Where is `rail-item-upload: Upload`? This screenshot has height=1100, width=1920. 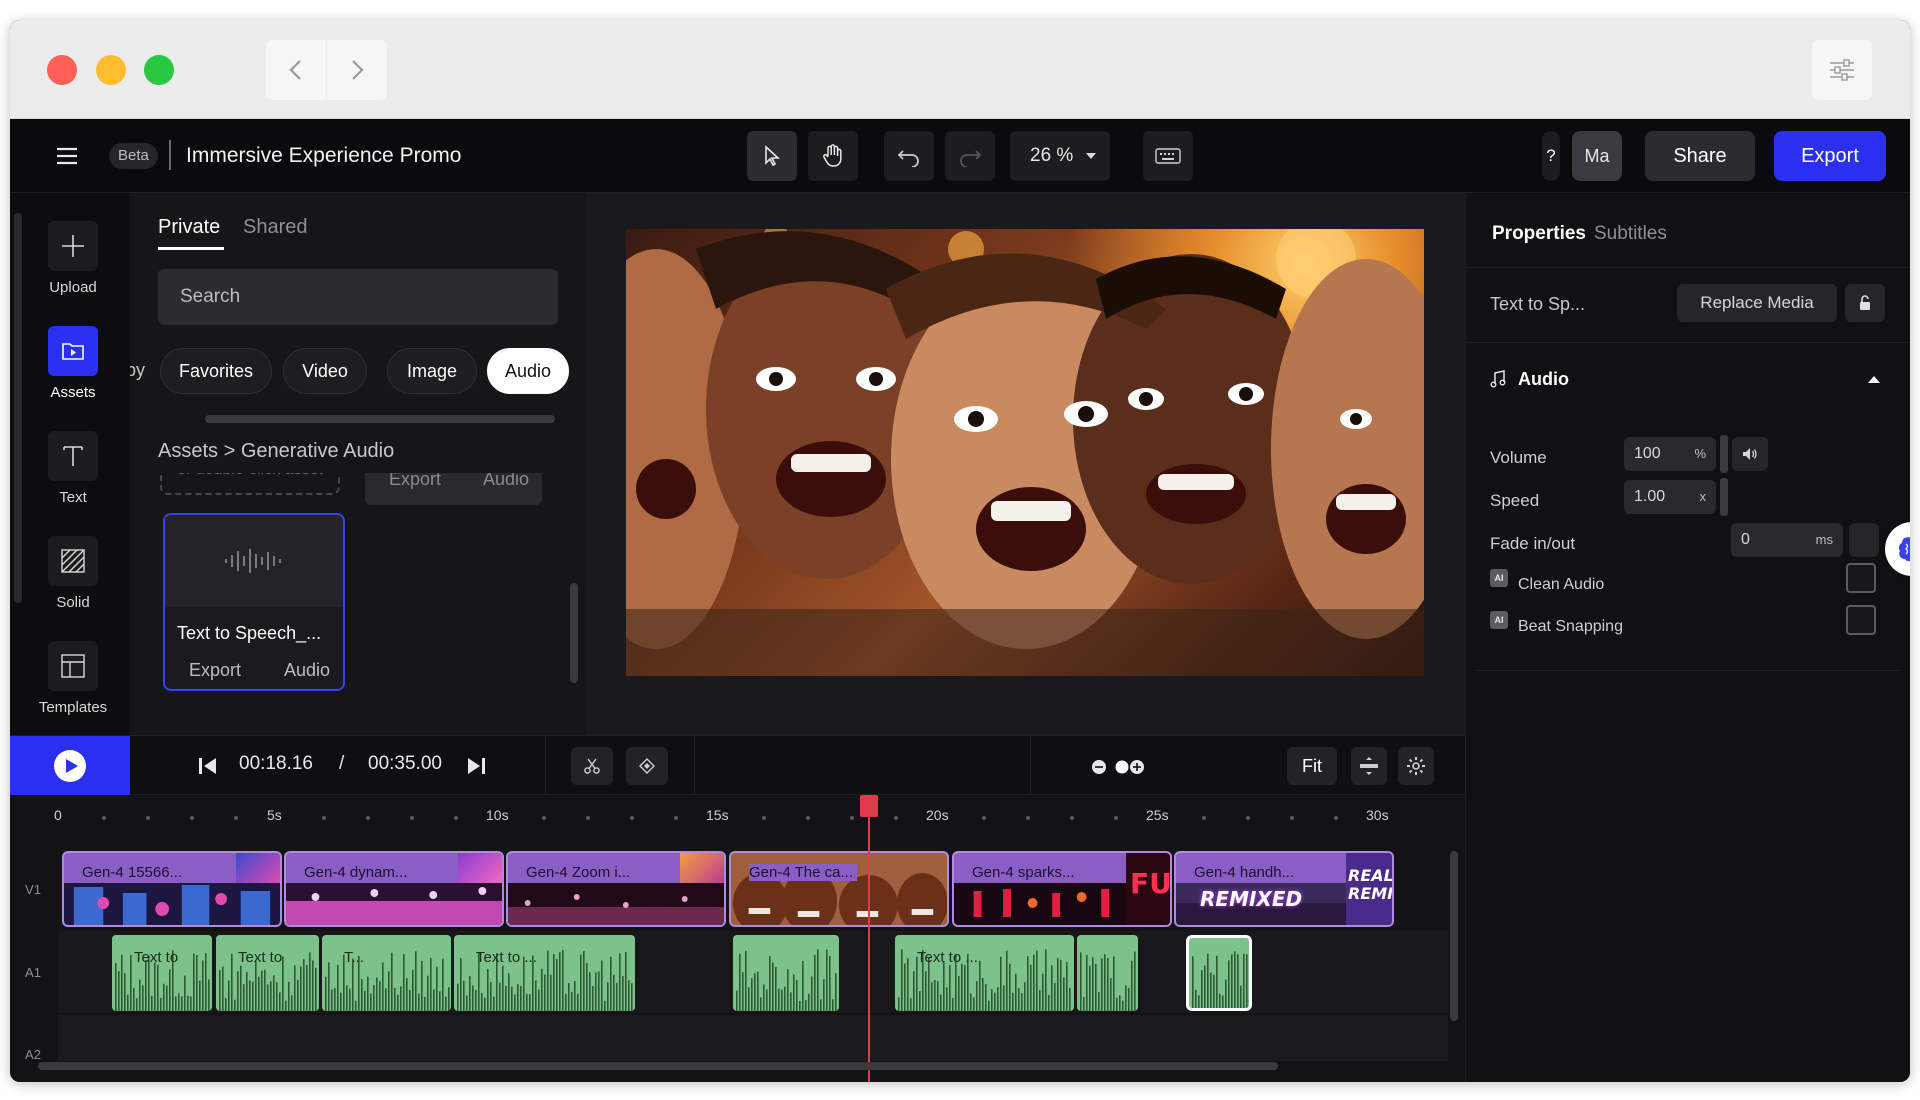 rail-item-upload: Upload is located at coordinates (73, 258).